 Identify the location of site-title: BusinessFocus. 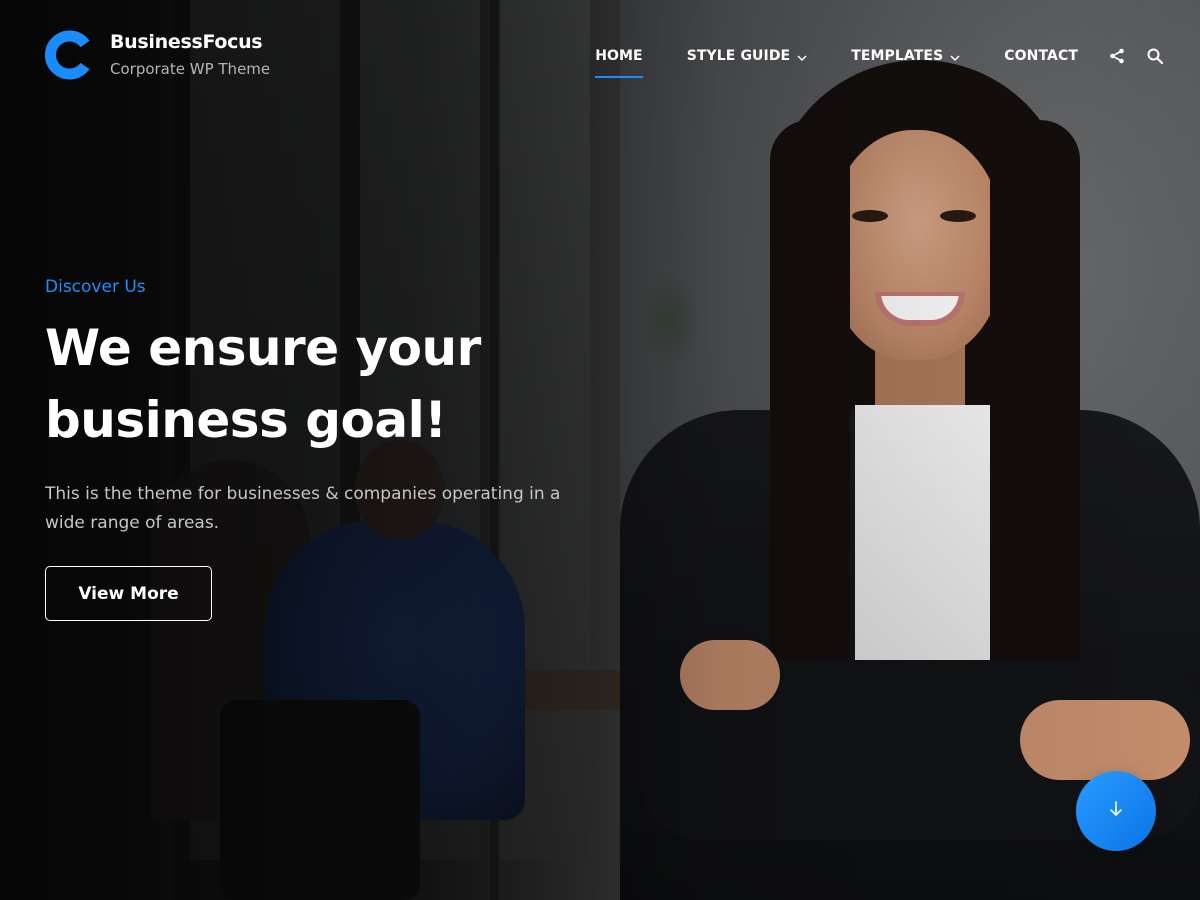
(186, 42).